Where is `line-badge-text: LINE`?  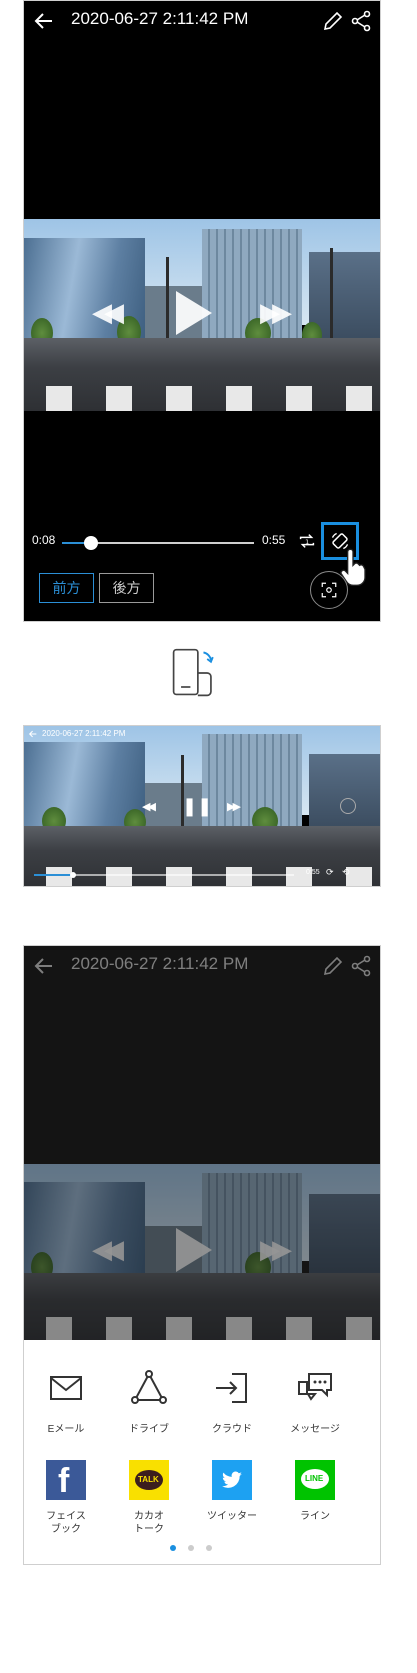 line-badge-text: LINE is located at coordinates (314, 1478).